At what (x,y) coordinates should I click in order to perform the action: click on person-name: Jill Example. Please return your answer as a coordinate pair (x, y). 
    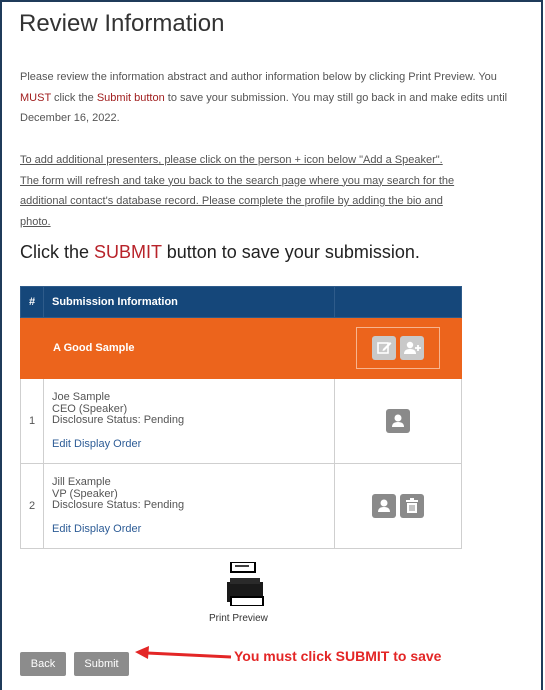
    Looking at the image, I should click on (81, 482).